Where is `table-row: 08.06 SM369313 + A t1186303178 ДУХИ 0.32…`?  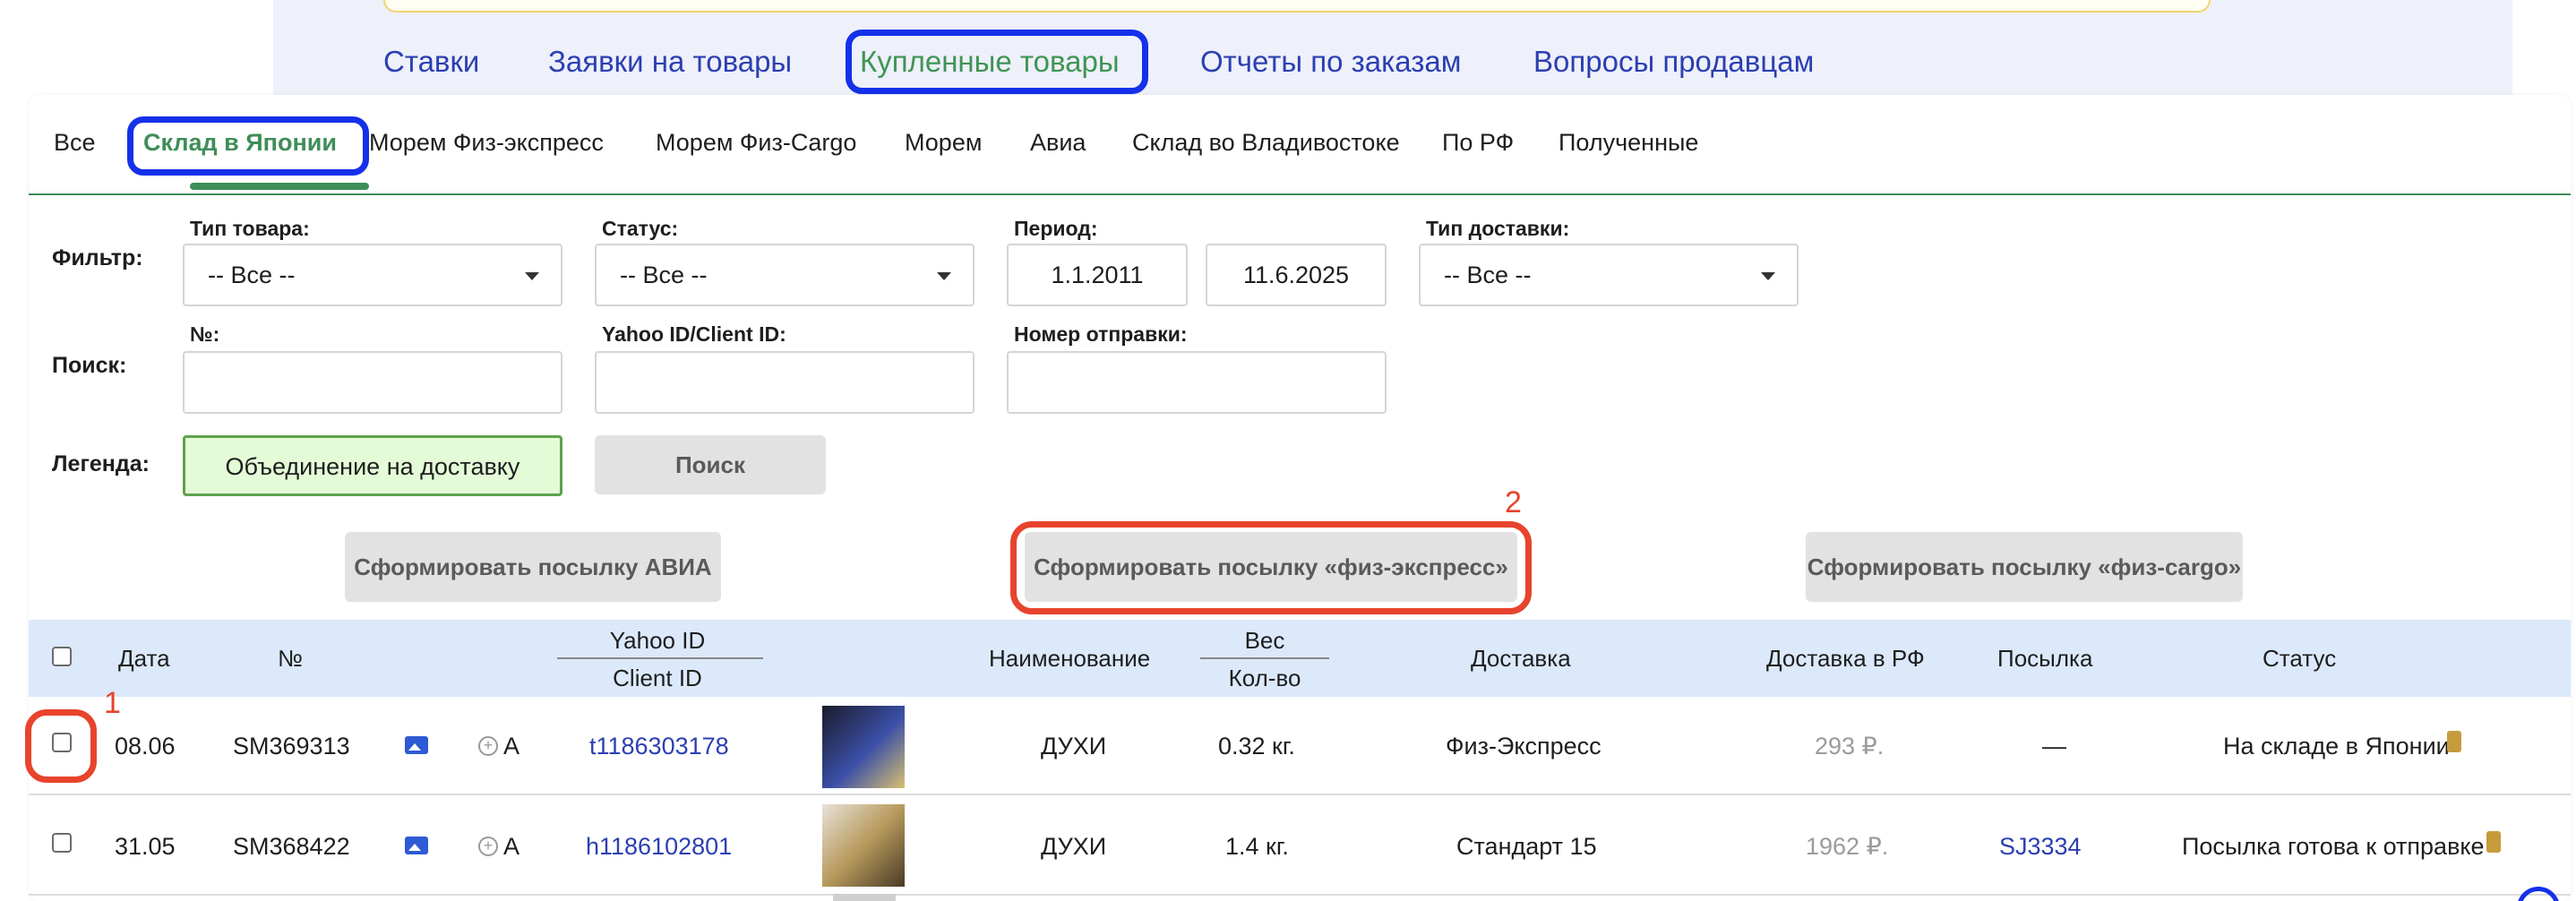
table-row: 08.06 SM369313 + A t1186303178 ДУХИ 0.32… is located at coordinates (1300, 746).